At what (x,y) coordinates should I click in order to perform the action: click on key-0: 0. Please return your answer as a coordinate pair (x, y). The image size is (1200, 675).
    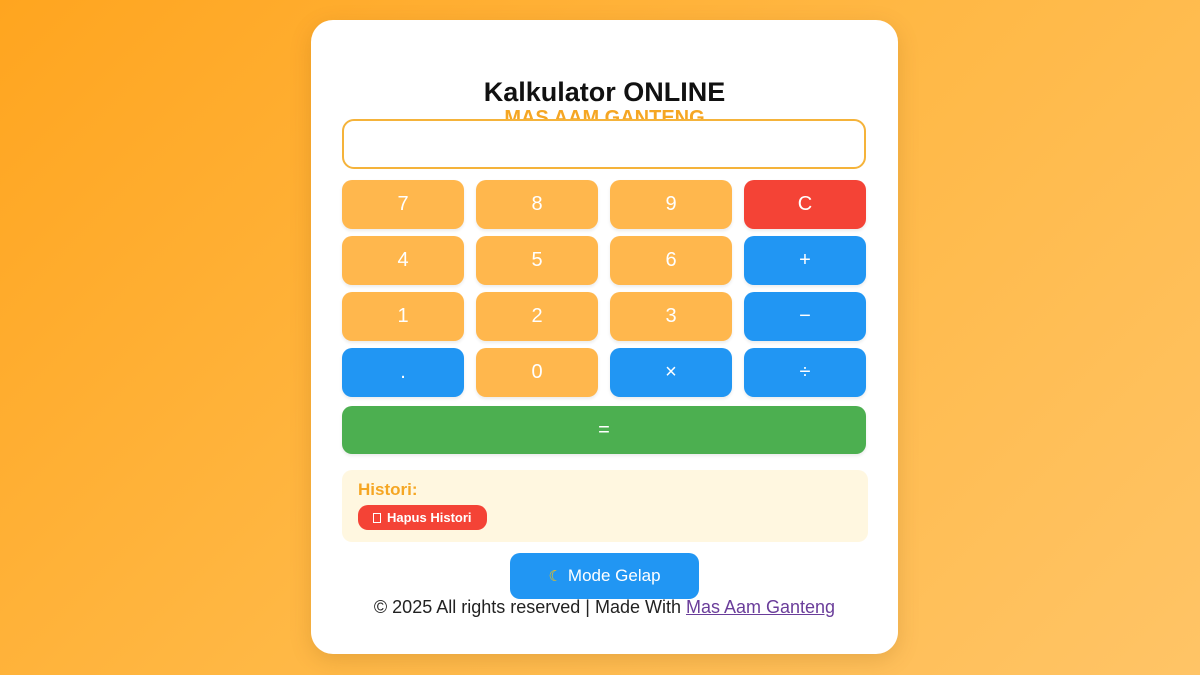
    Looking at the image, I should click on (537, 372).